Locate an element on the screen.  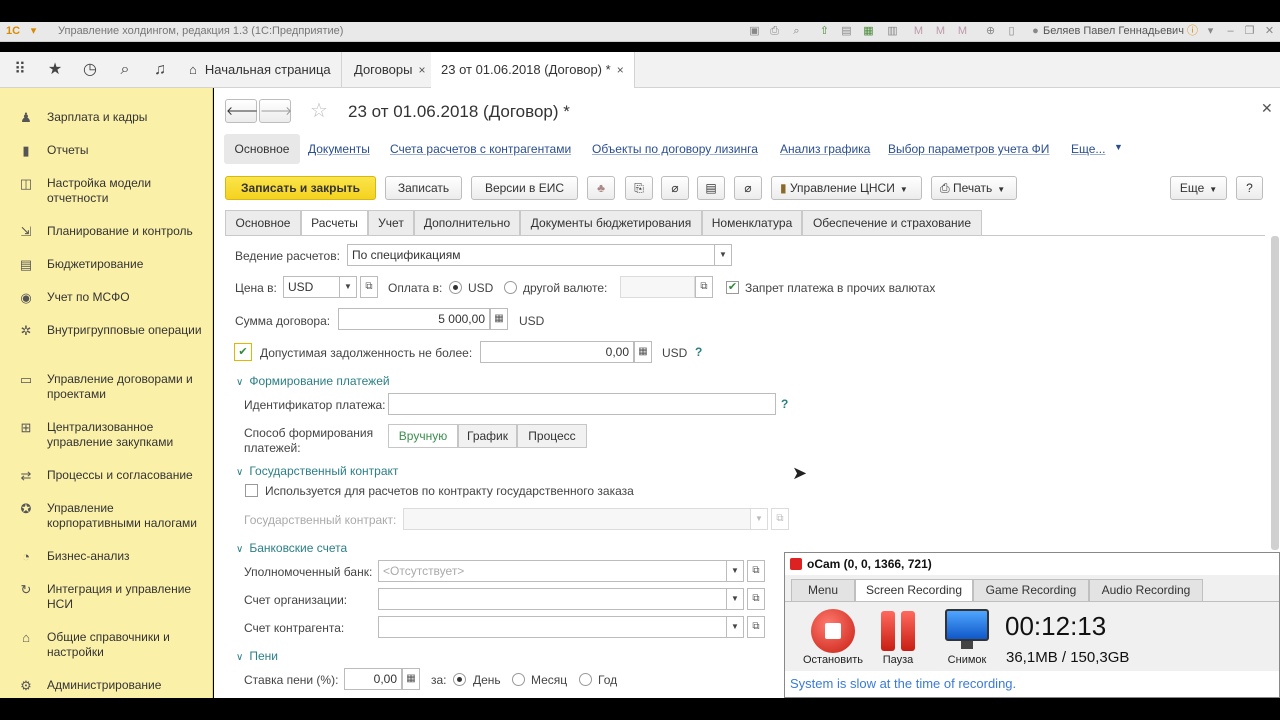
penalty-period-month-radio is located at coordinates (518, 679).